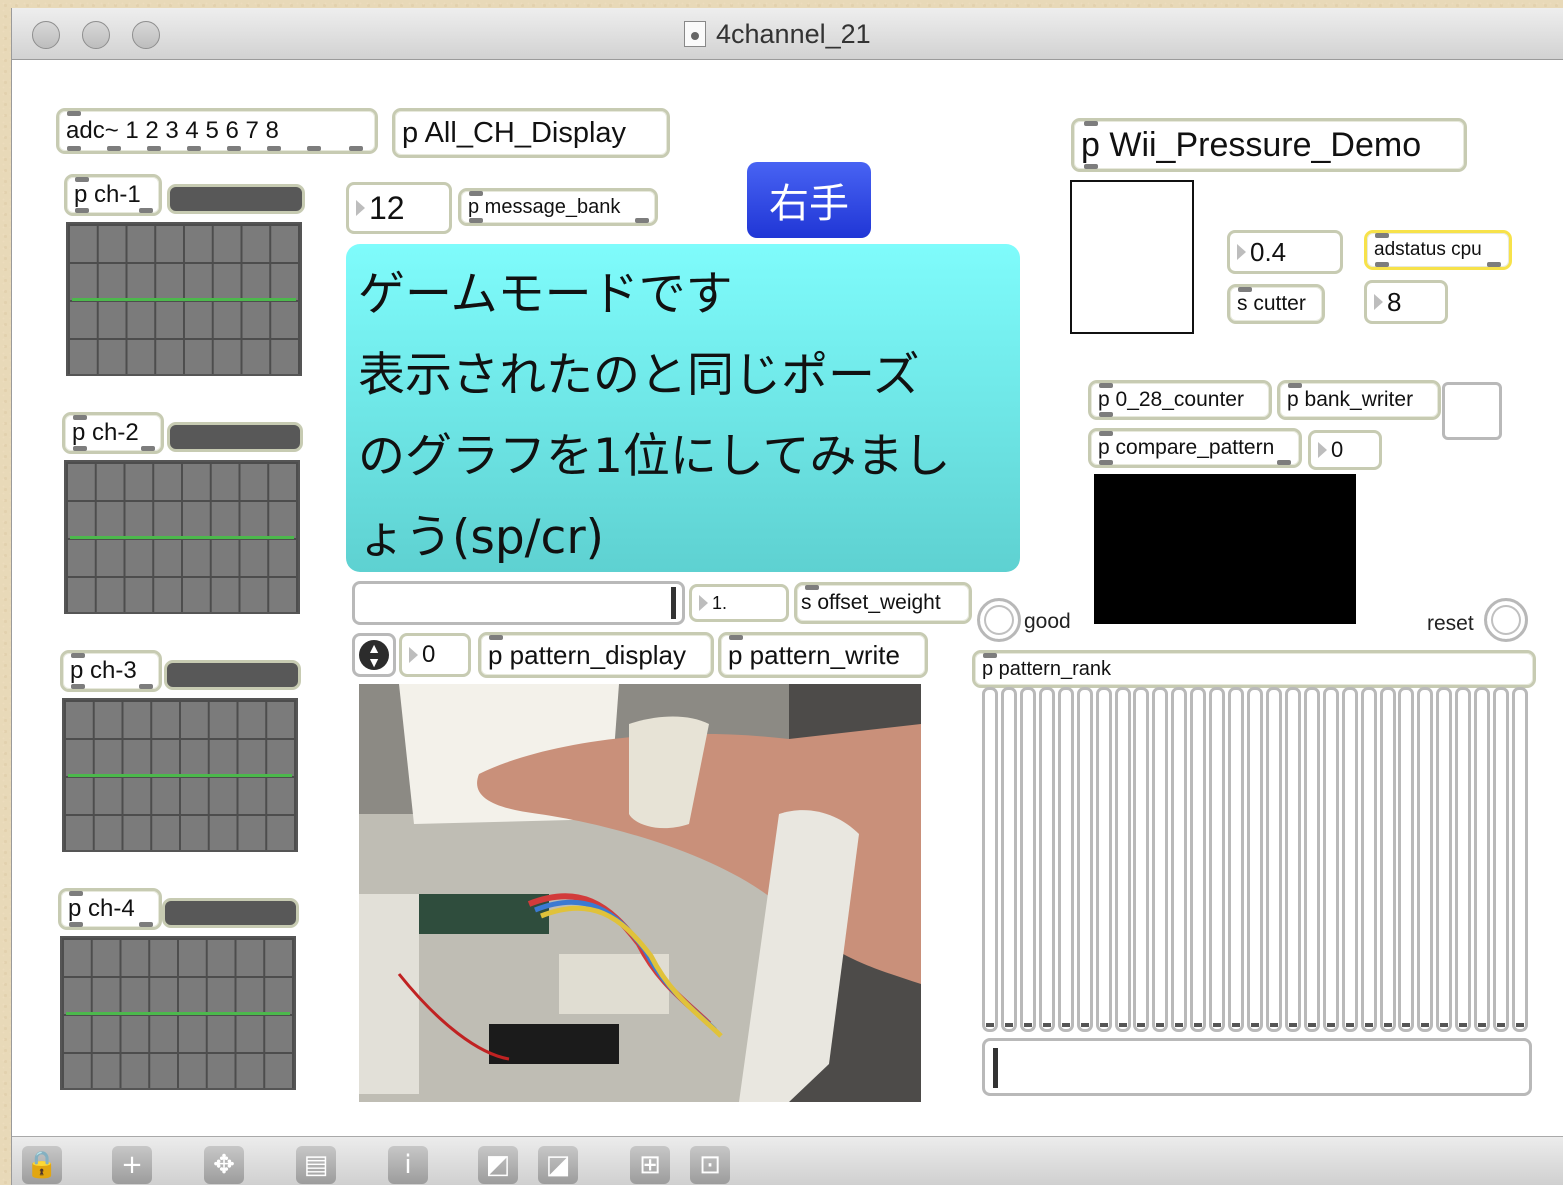  What do you see at coordinates (113, 433) in the screenshot?
I see `ch2-object: p ch-2` at bounding box center [113, 433].